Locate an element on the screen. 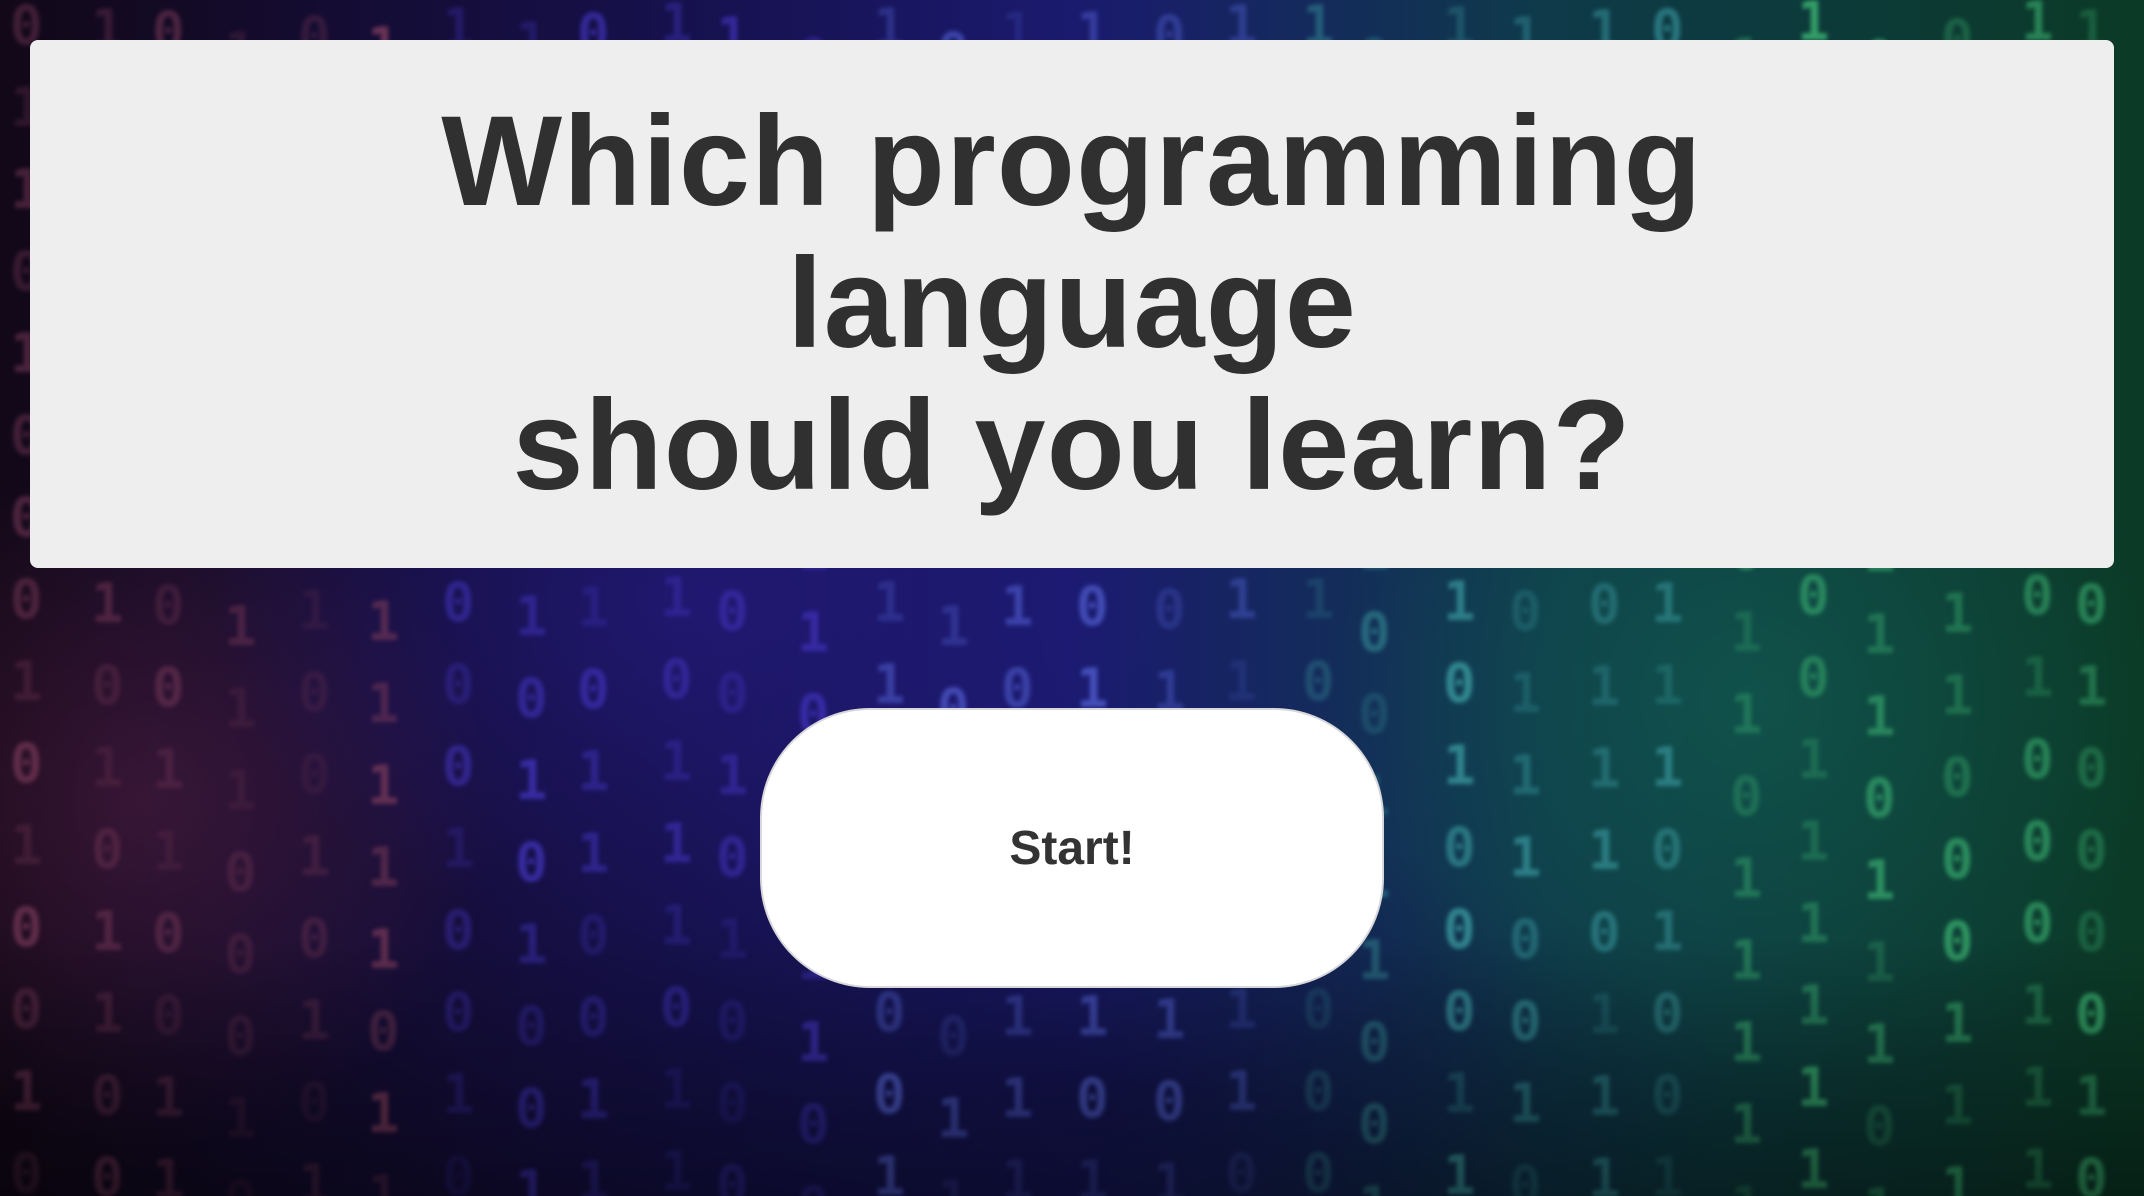 The width and height of the screenshot is (2144, 1196). start-button-label: Start! is located at coordinates (1072, 848).